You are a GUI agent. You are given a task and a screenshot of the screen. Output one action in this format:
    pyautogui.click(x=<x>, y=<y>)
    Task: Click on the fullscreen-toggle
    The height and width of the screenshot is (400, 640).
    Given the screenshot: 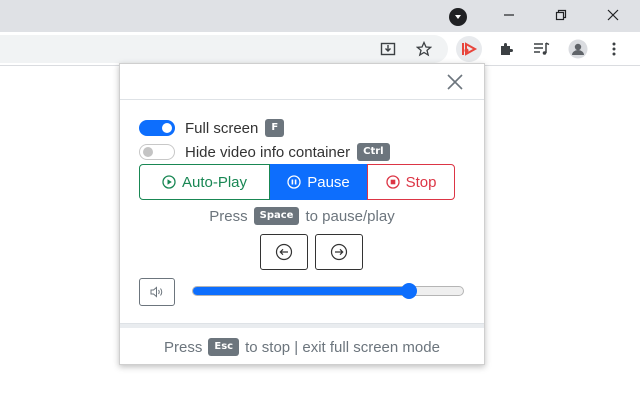 What is the action you would take?
    pyautogui.click(x=157, y=128)
    